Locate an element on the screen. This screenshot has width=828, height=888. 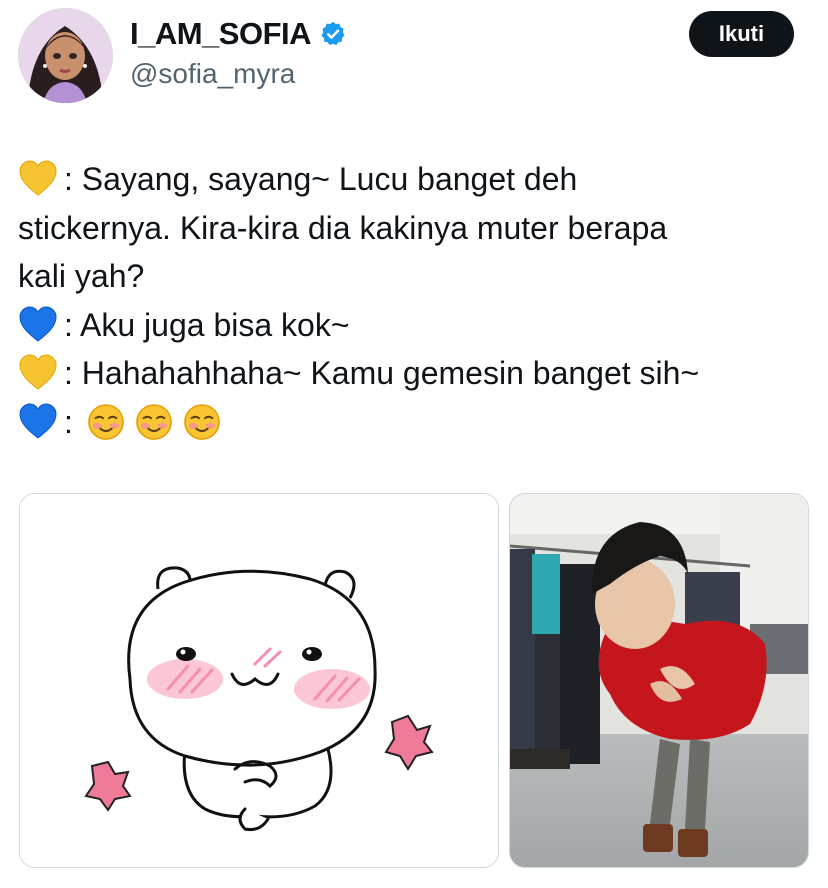
tweet-line-text: : is located at coordinates (68, 421).